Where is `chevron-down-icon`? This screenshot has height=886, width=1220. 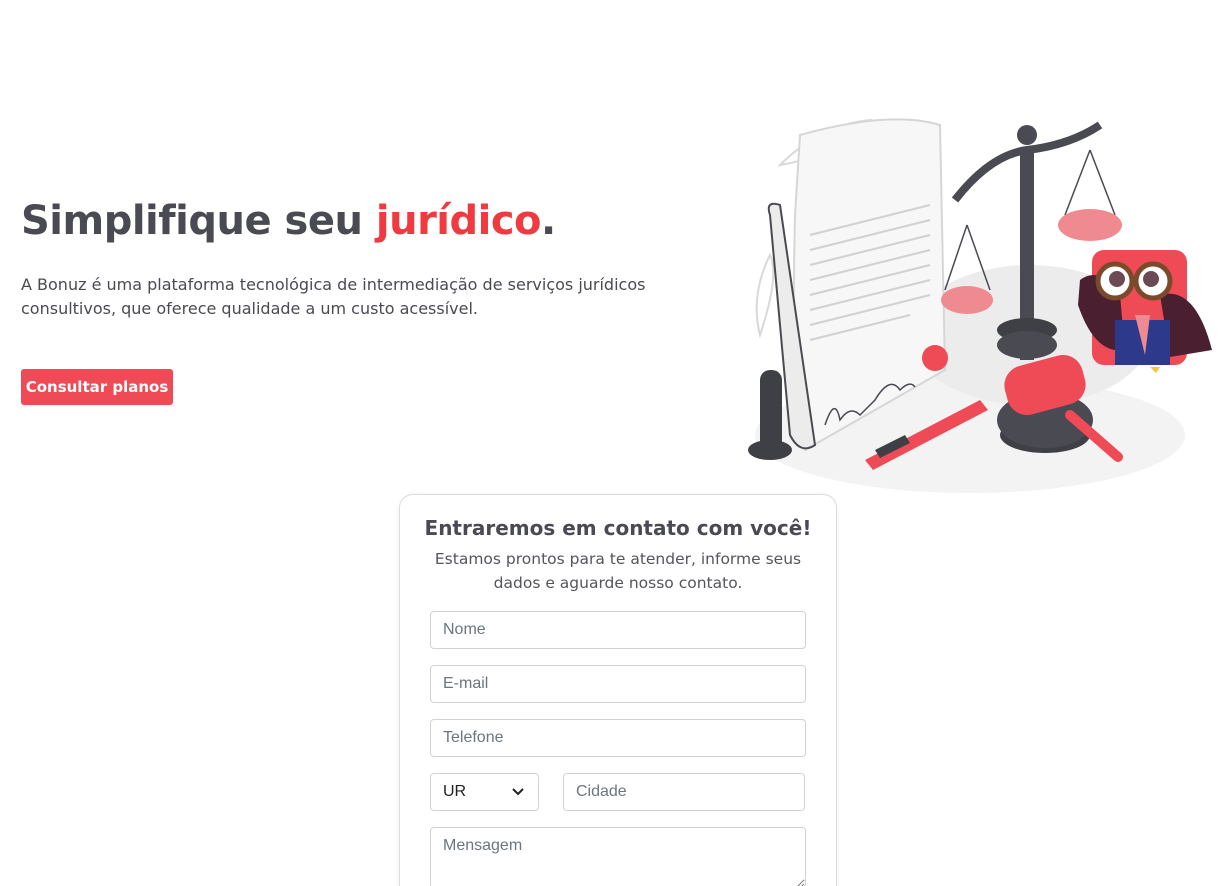
chevron-down-icon is located at coordinates (518, 792).